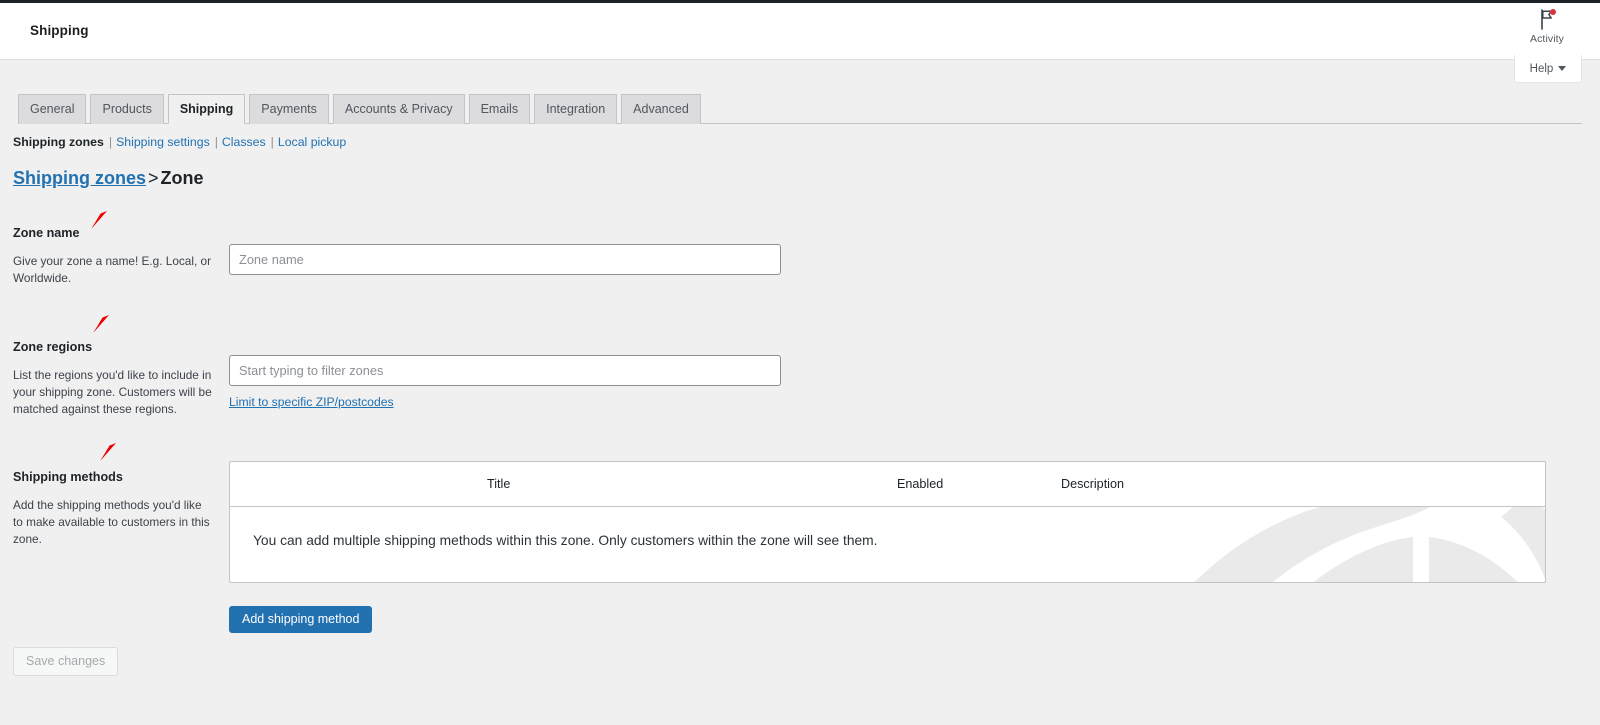 This screenshot has height=725, width=1600. Describe the element at coordinates (499, 484) in the screenshot. I see `table-column-title: Title` at that location.